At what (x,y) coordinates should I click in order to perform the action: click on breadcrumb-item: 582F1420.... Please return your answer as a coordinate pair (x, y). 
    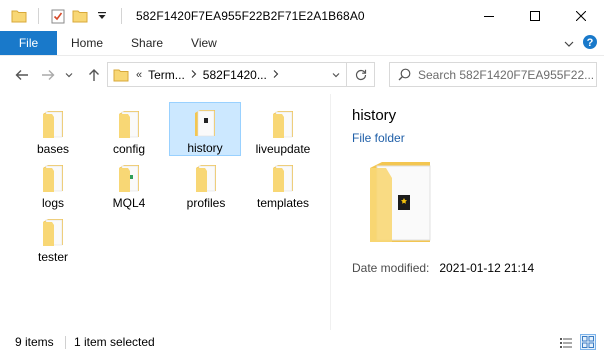
    Looking at the image, I should click on (235, 75).